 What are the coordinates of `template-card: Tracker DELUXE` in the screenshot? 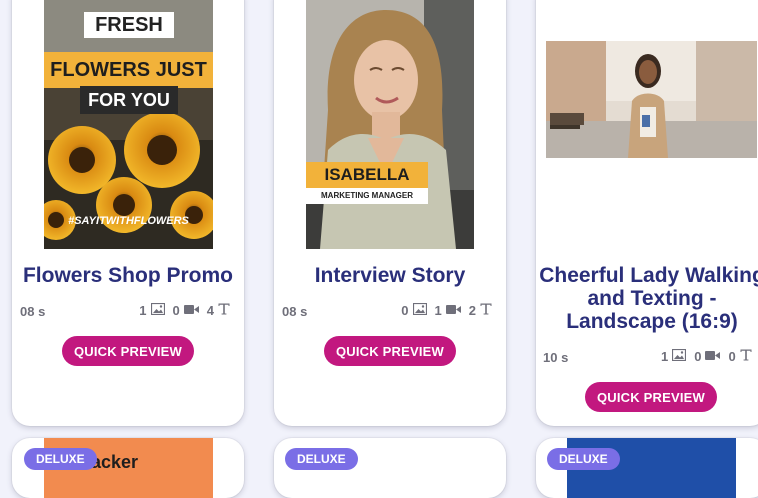 It's located at (128, 468).